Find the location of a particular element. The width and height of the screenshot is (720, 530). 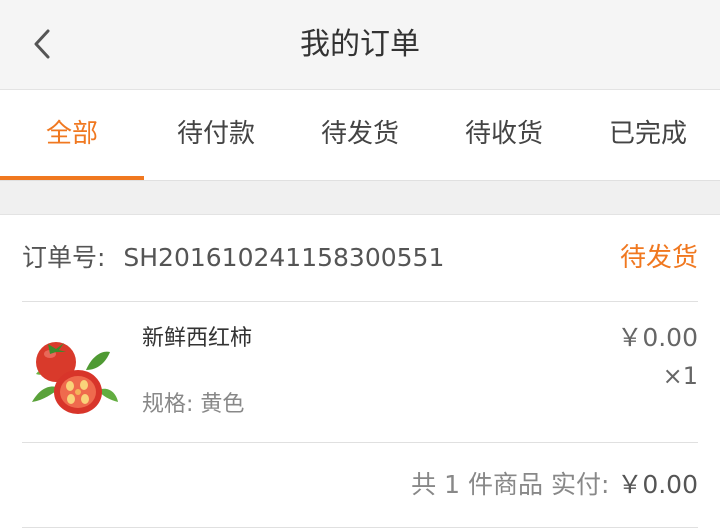

item-price: ￥0.00 is located at coordinates (657, 337).